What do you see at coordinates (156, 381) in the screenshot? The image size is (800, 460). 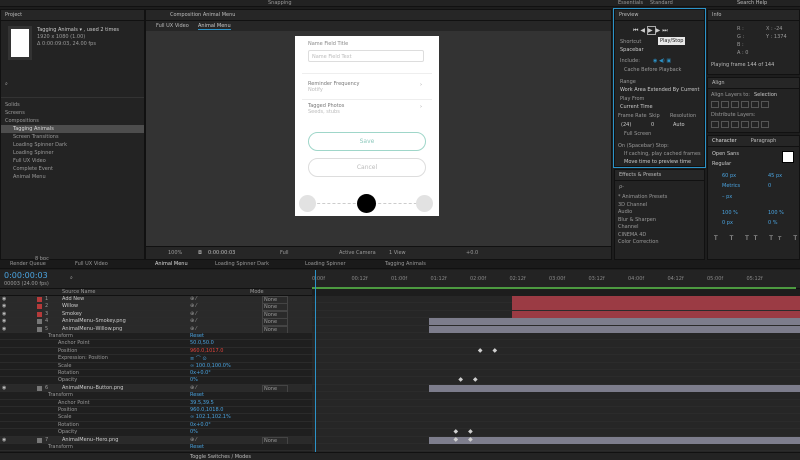 I see `property-row: Opacity 0%` at bounding box center [156, 381].